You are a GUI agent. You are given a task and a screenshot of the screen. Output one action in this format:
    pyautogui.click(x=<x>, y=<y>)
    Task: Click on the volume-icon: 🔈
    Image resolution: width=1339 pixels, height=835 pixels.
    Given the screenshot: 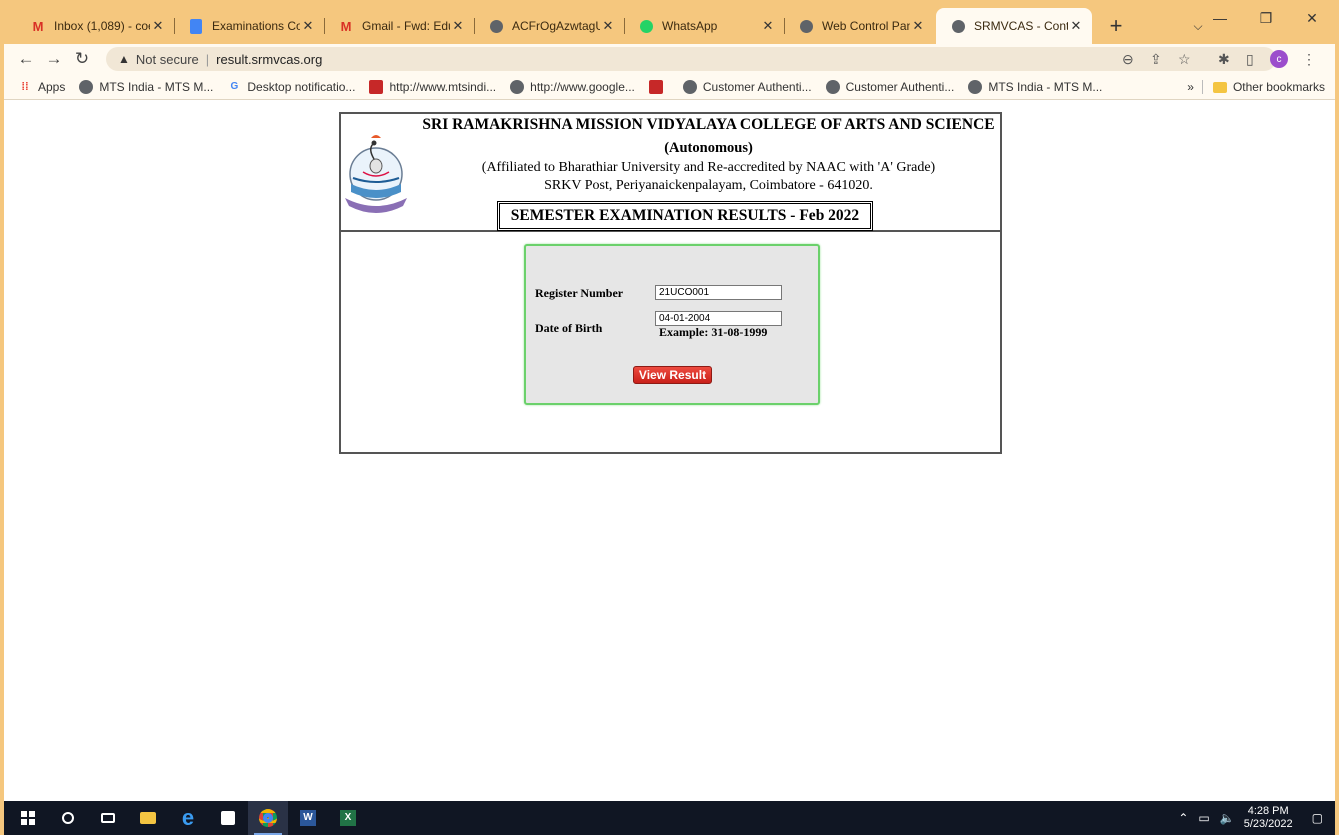 What is the action you would take?
    pyautogui.click(x=1227, y=818)
    